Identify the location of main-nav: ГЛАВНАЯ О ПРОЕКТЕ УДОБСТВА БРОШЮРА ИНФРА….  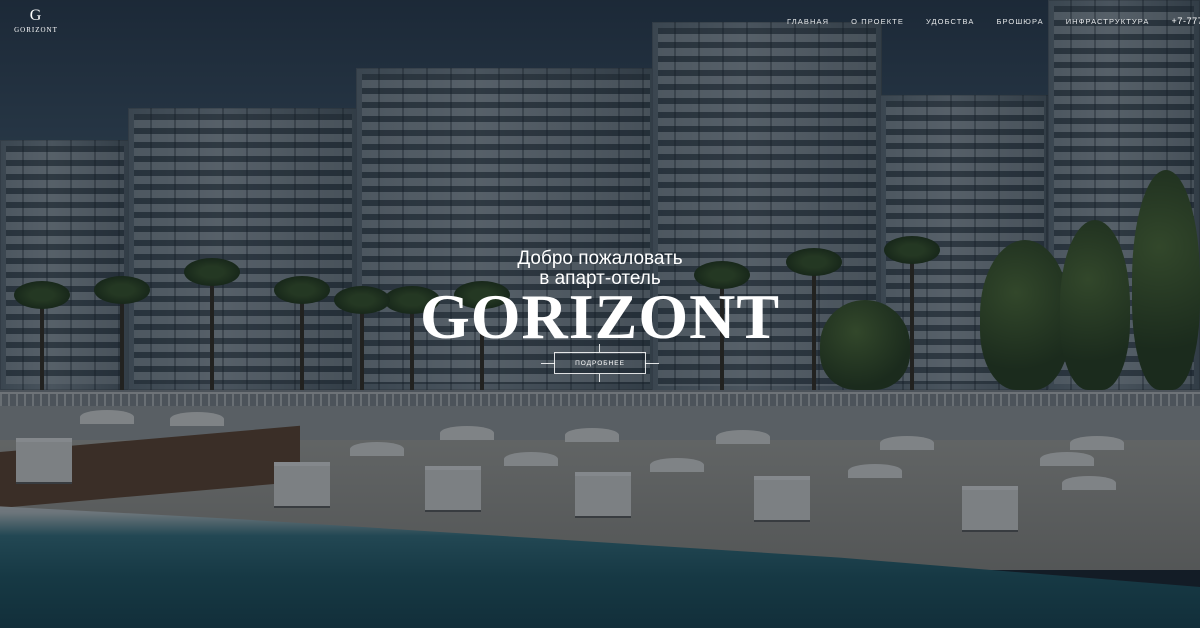
(993, 21).